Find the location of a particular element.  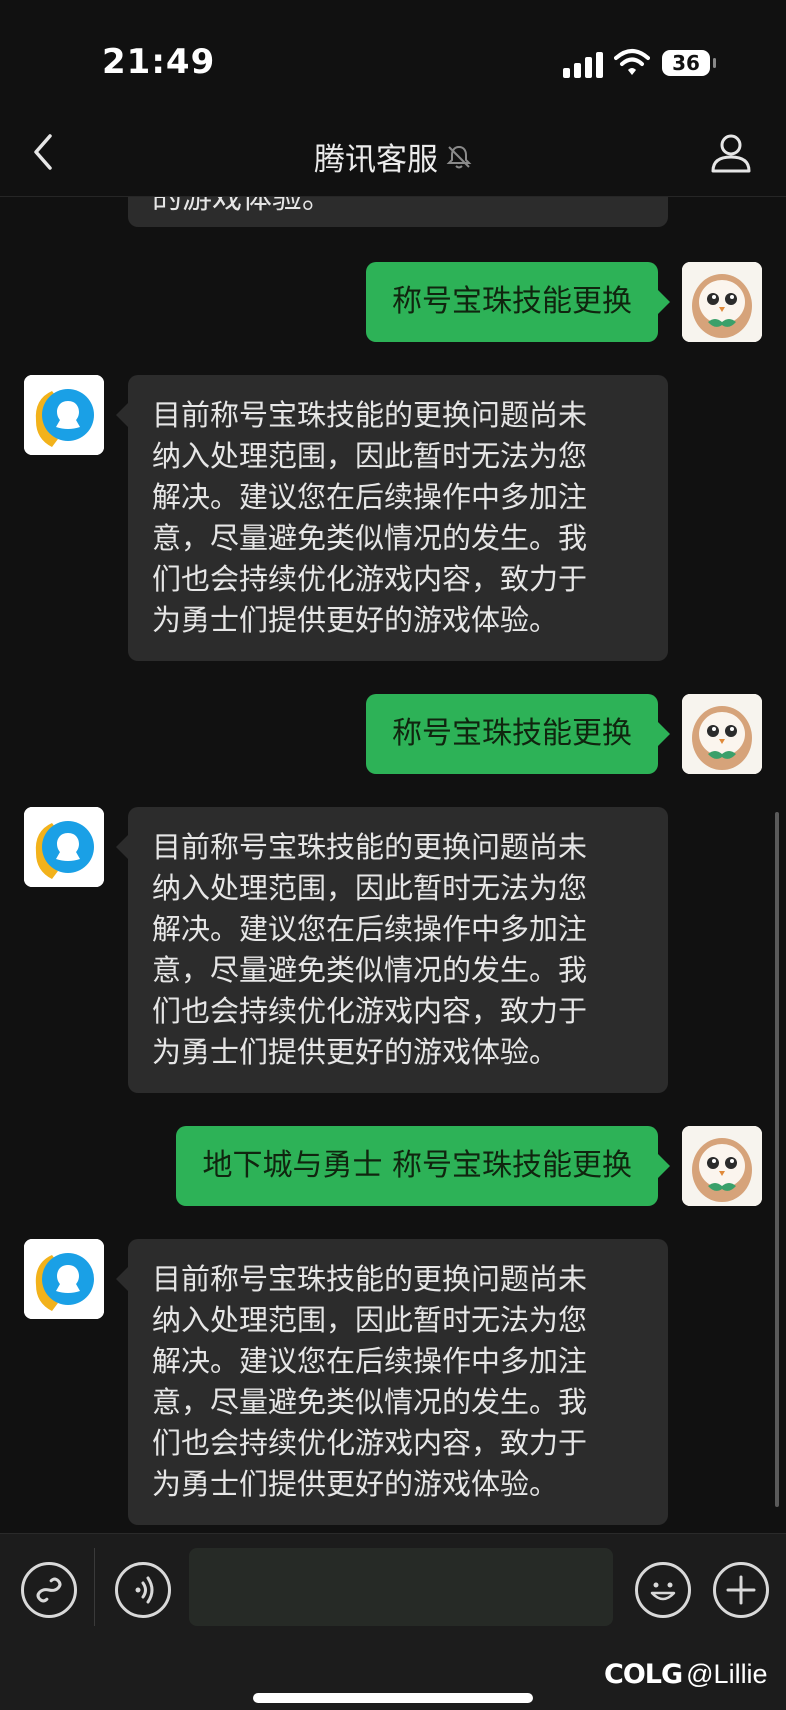

clipped-text: 的游戏体验。 is located at coordinates (242, 206).